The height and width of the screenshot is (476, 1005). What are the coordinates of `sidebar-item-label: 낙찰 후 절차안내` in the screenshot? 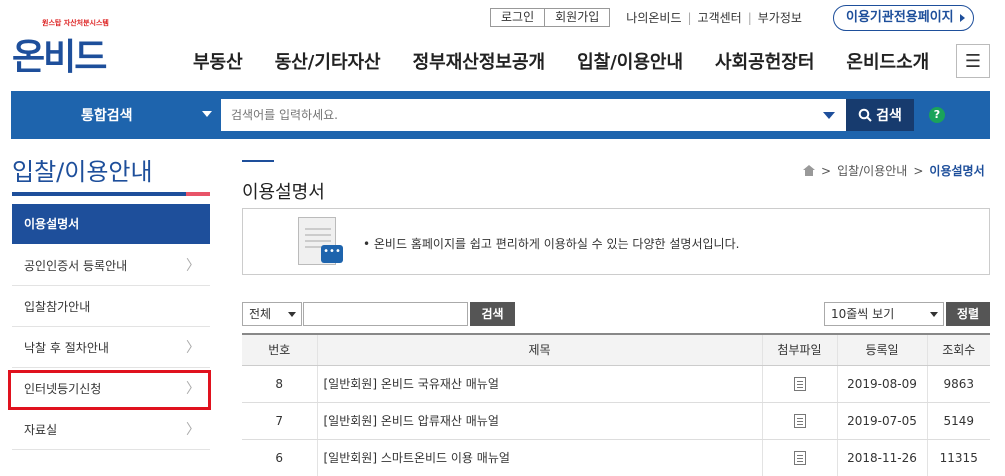 It's located at (66, 348).